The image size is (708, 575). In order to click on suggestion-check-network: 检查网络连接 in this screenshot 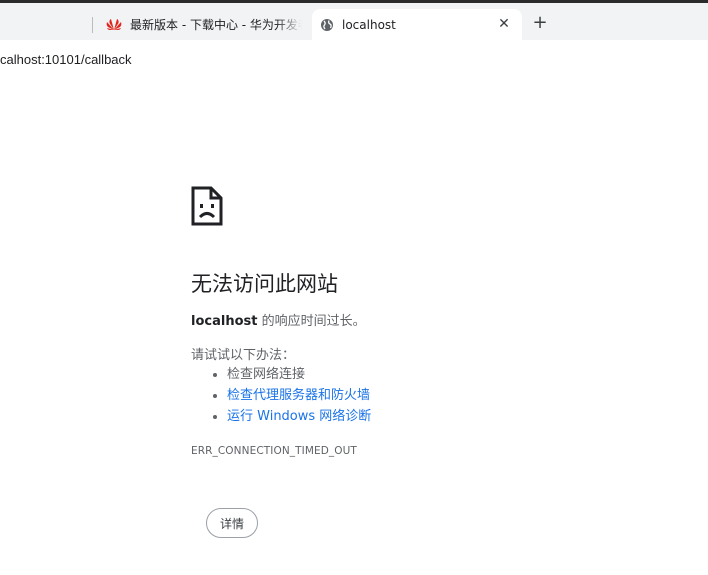, I will do `click(299, 374)`.